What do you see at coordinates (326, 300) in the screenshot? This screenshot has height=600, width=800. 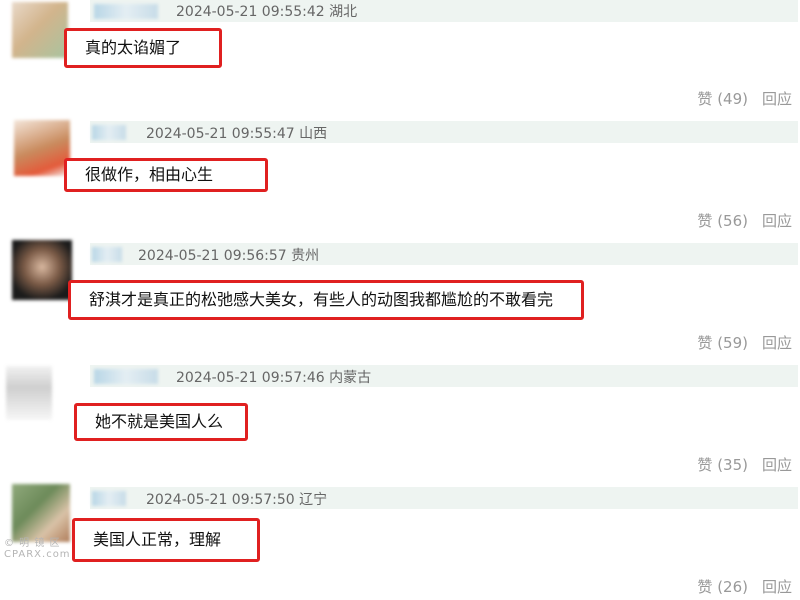 I see `comment-text: 舒淇才是真正的松弛感大美女，有些人的动图我都尴尬的不敢看完` at bounding box center [326, 300].